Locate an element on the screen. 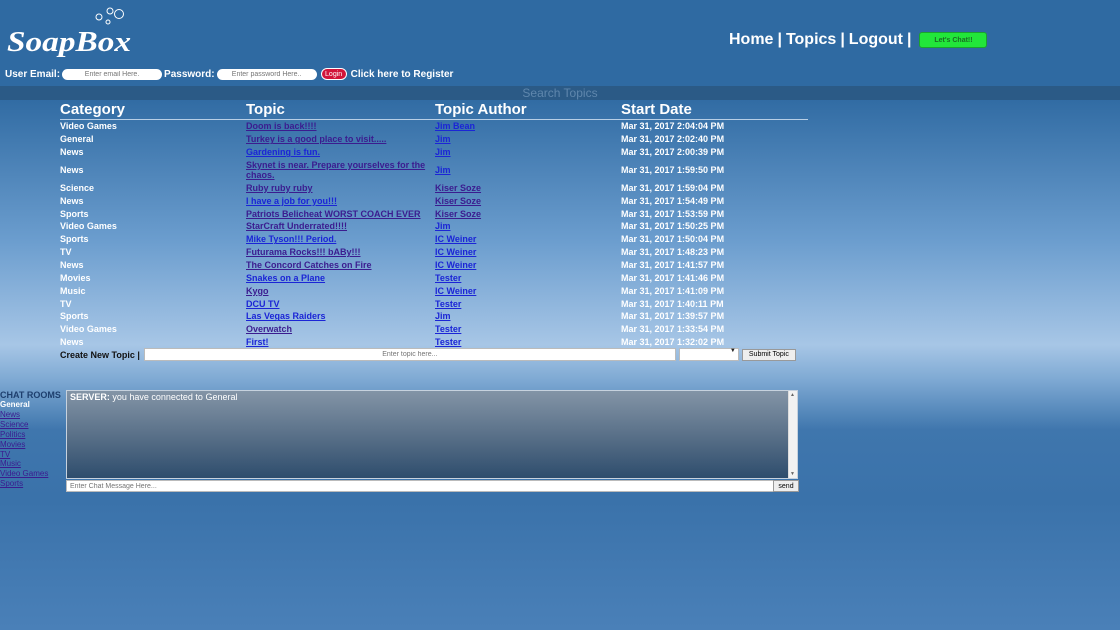  category-select: ▼ is located at coordinates (708, 354).